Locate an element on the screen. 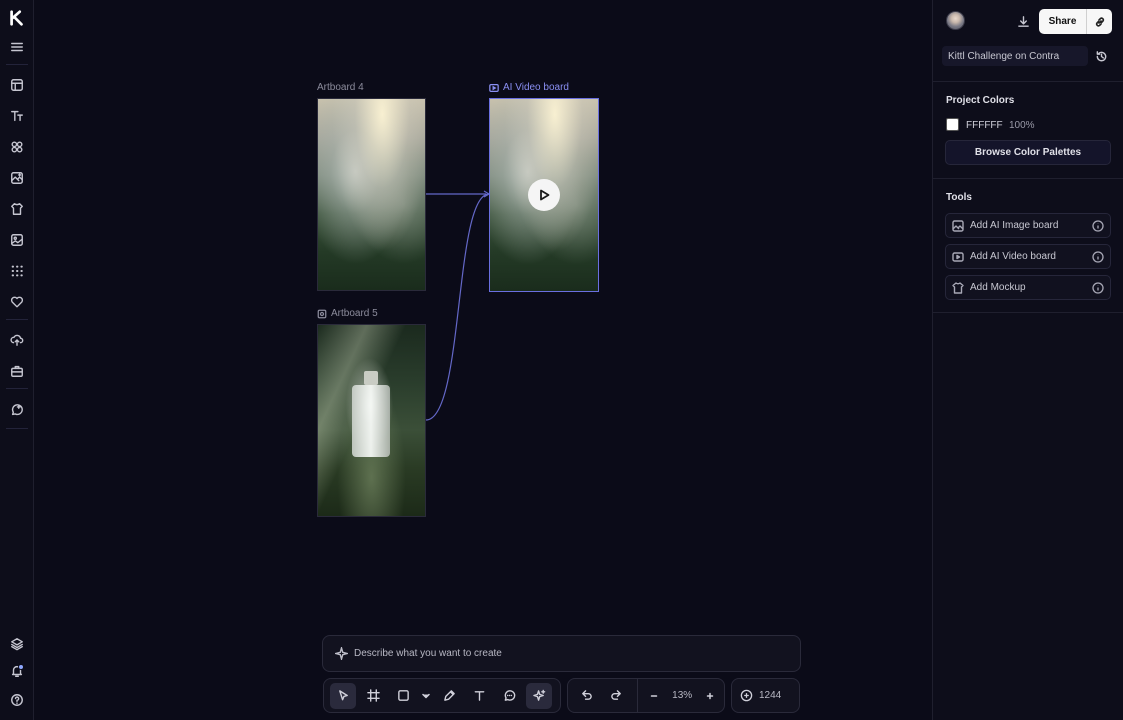  zoom-out-icon is located at coordinates (654, 696).